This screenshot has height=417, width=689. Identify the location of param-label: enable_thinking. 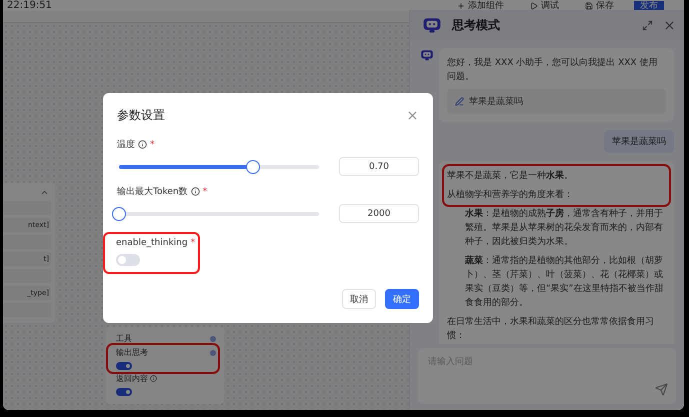
(152, 243).